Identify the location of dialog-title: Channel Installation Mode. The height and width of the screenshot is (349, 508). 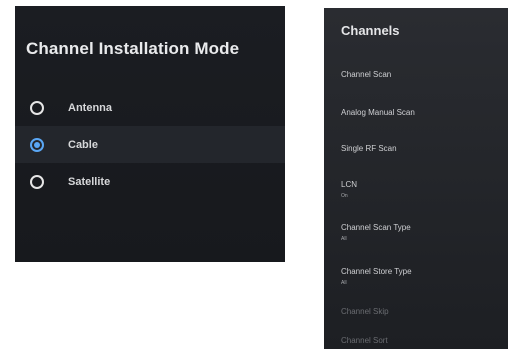
(133, 48).